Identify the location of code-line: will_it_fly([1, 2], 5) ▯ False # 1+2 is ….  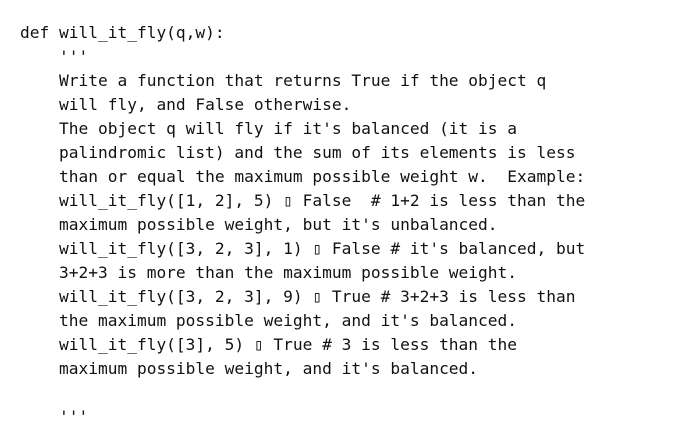
(303, 200).